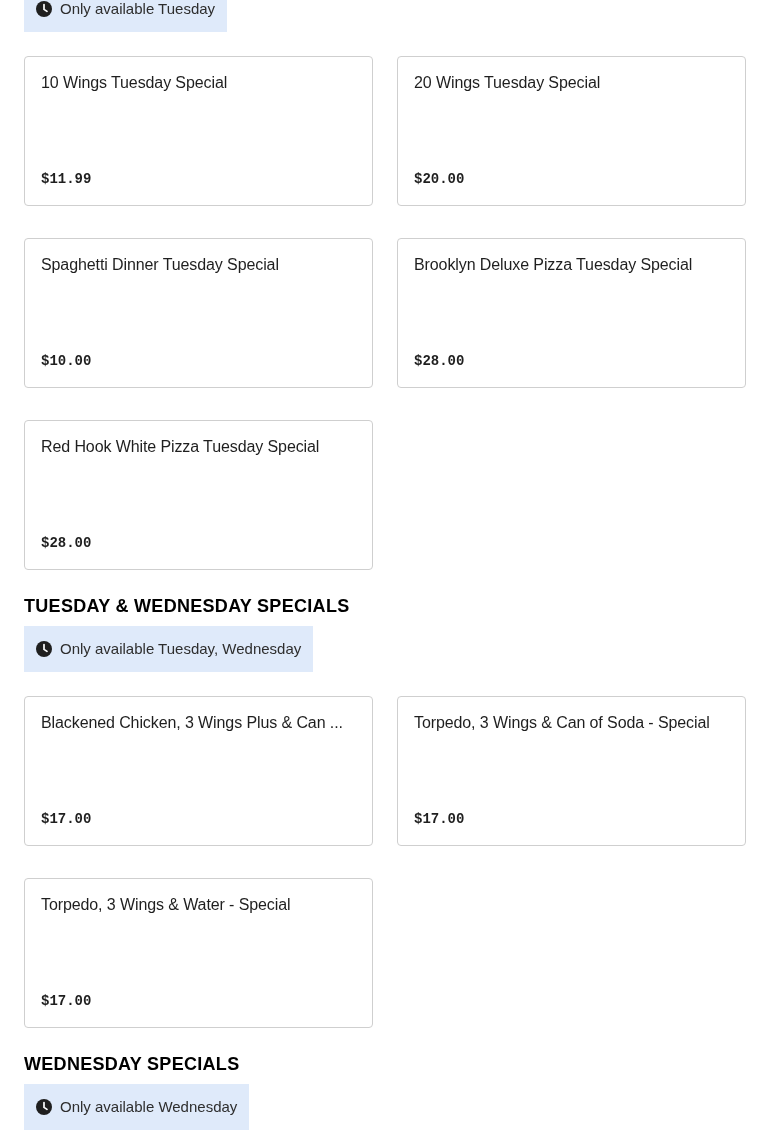 This screenshot has width=770, height=1136. Describe the element at coordinates (507, 83) in the screenshot. I see `item-name: 20 Wings Tuesday Special` at that location.